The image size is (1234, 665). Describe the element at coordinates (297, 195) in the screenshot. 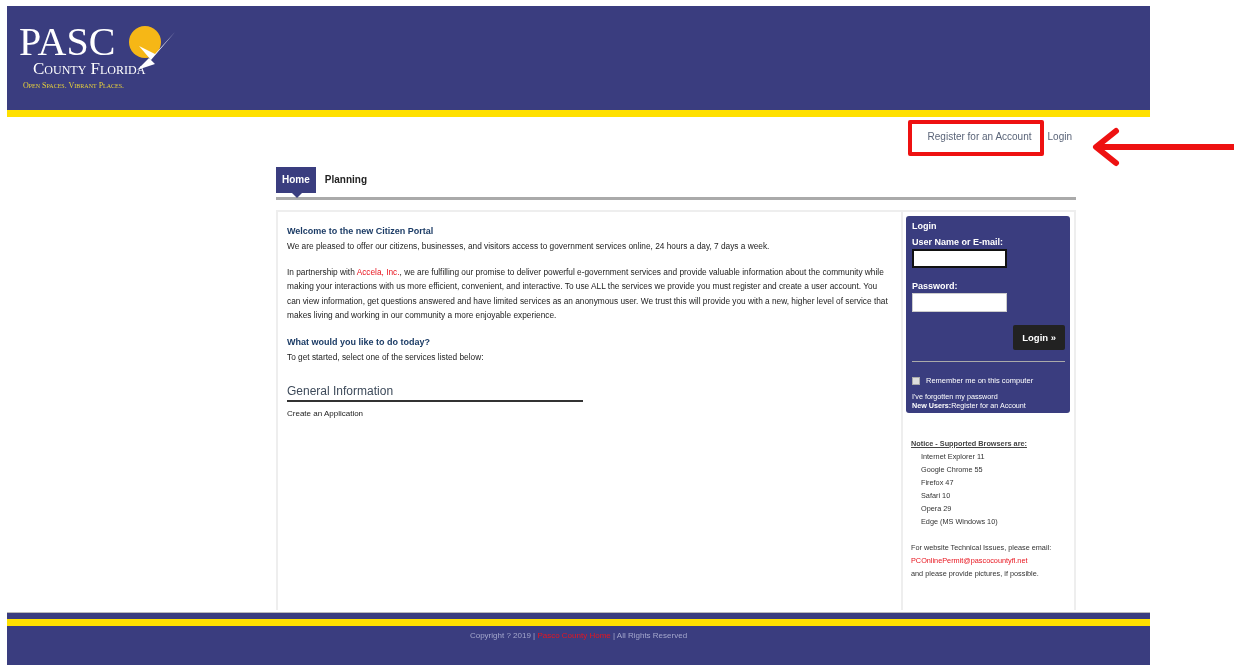

I see `tab-pointer-icon` at that location.